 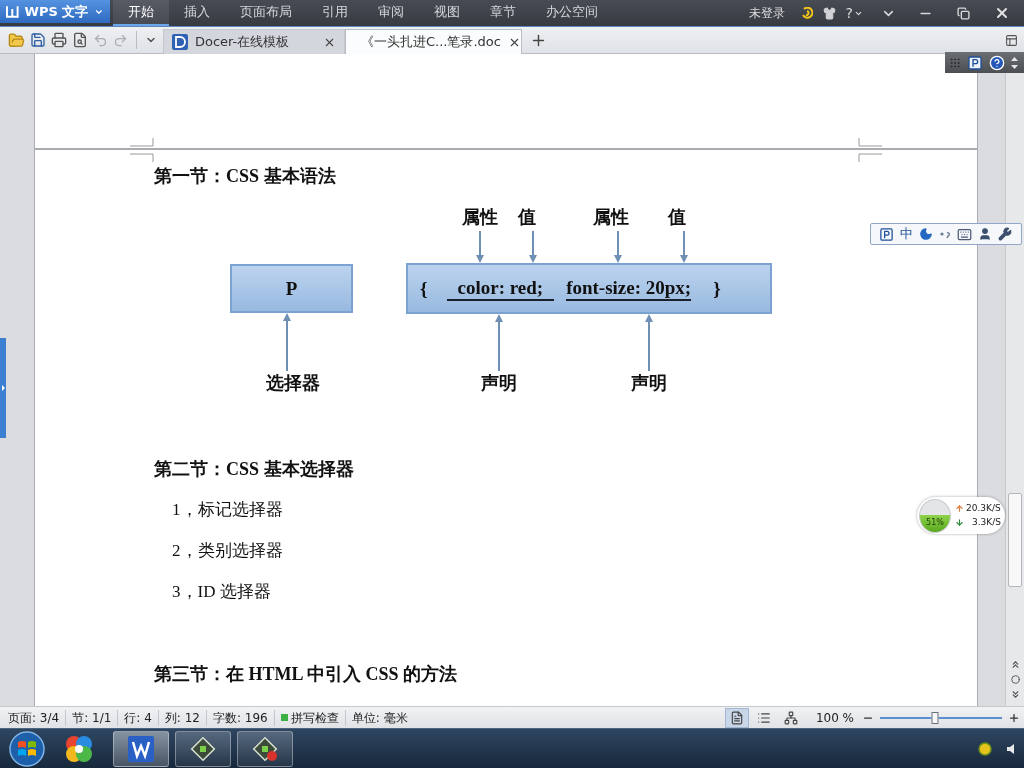 What do you see at coordinates (241, 717) in the screenshot?
I see `status-field: 字数: 196` at bounding box center [241, 717].